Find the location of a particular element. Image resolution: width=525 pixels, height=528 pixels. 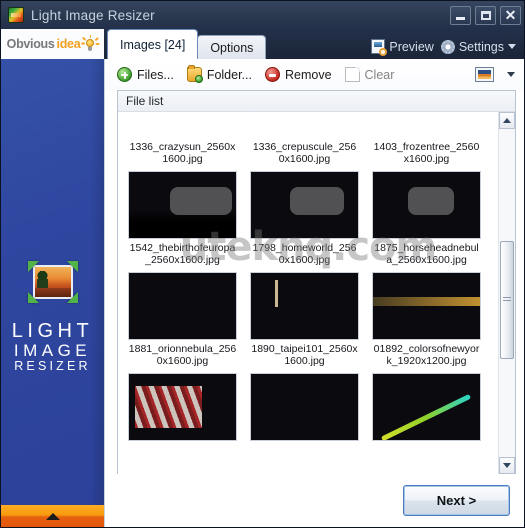

scrollbar-thumb is located at coordinates (507, 300).